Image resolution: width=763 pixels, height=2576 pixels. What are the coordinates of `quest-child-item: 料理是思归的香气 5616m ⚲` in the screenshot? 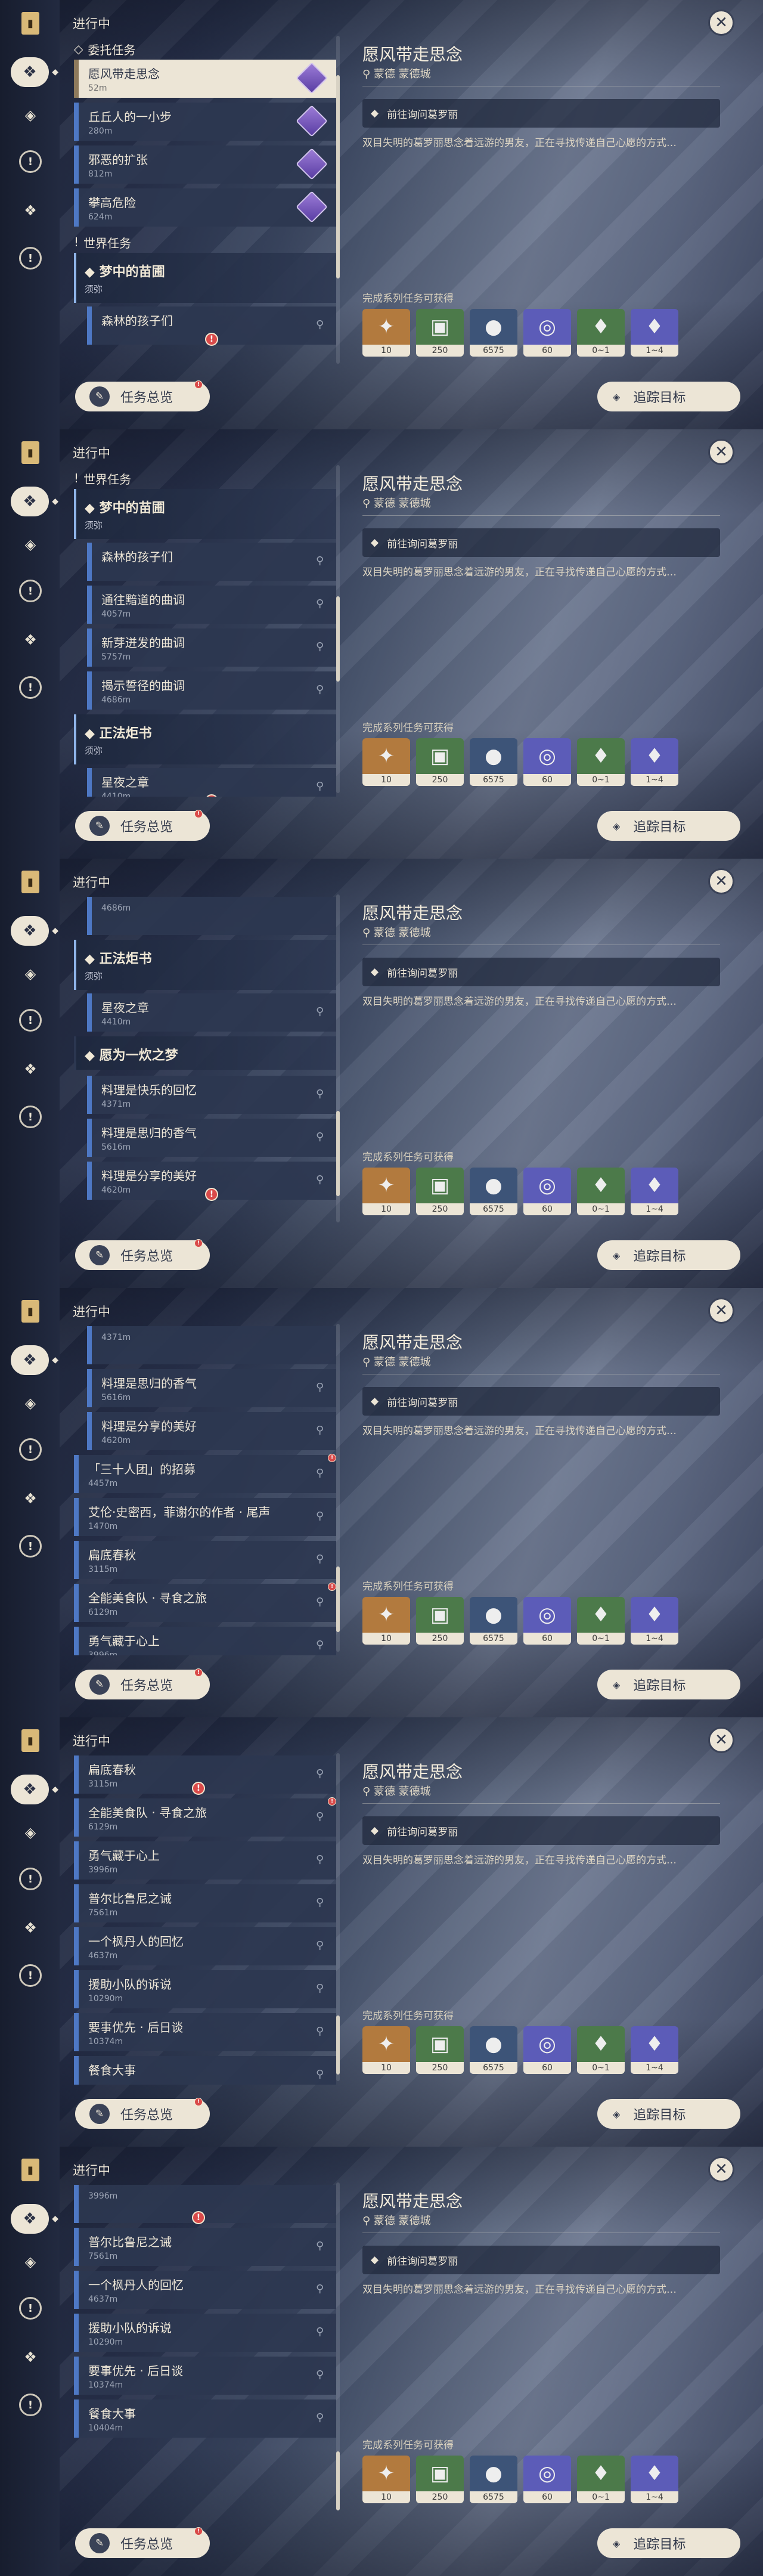 It's located at (211, 1138).